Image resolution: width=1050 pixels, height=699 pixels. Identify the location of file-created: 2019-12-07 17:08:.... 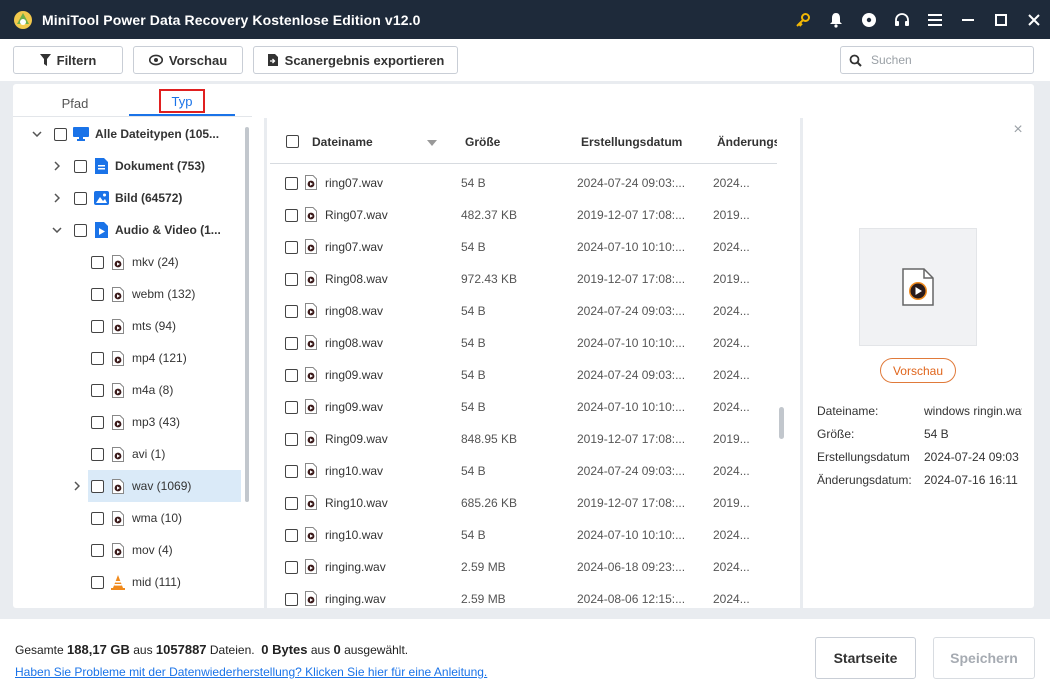
(631, 503).